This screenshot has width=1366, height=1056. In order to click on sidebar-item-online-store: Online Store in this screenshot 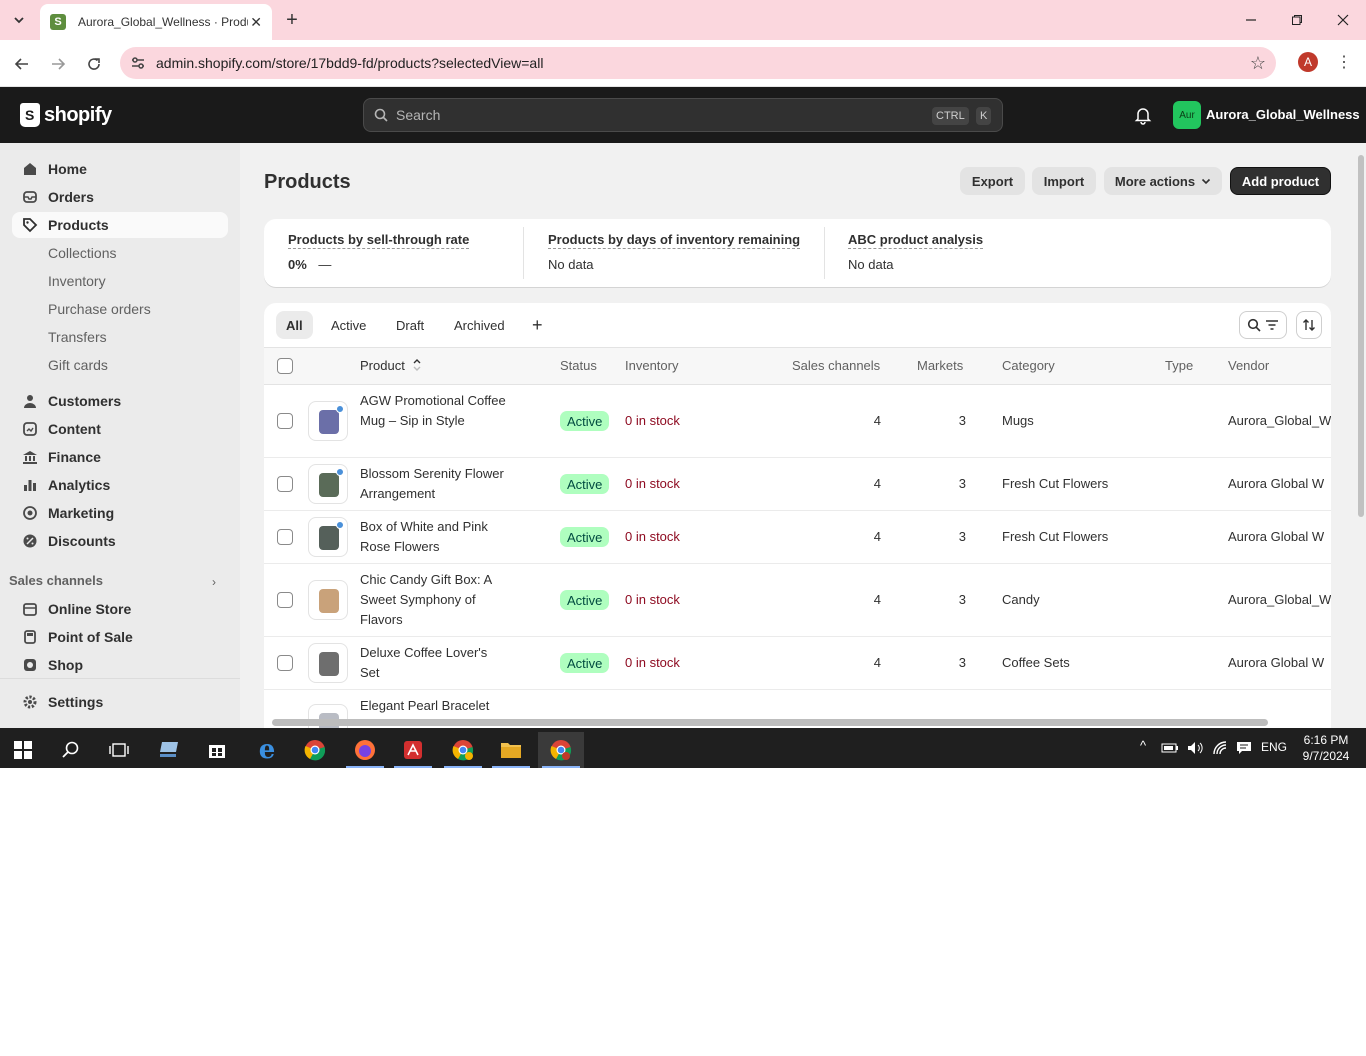, I will do `click(120, 609)`.